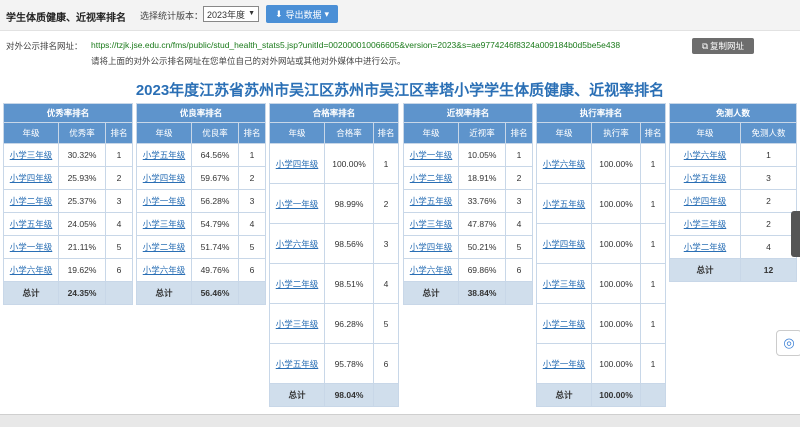 The height and width of the screenshot is (427, 800). I want to click on year-select-label: 选择统计版本：, so click(172, 16).